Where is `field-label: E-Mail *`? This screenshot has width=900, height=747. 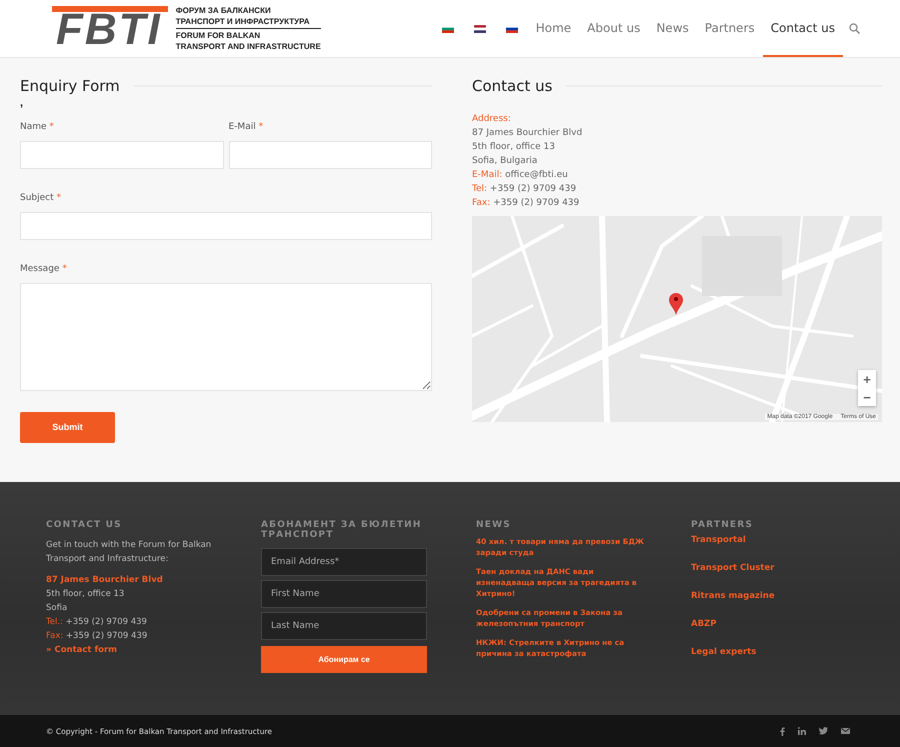 field-label: E-Mail * is located at coordinates (246, 127).